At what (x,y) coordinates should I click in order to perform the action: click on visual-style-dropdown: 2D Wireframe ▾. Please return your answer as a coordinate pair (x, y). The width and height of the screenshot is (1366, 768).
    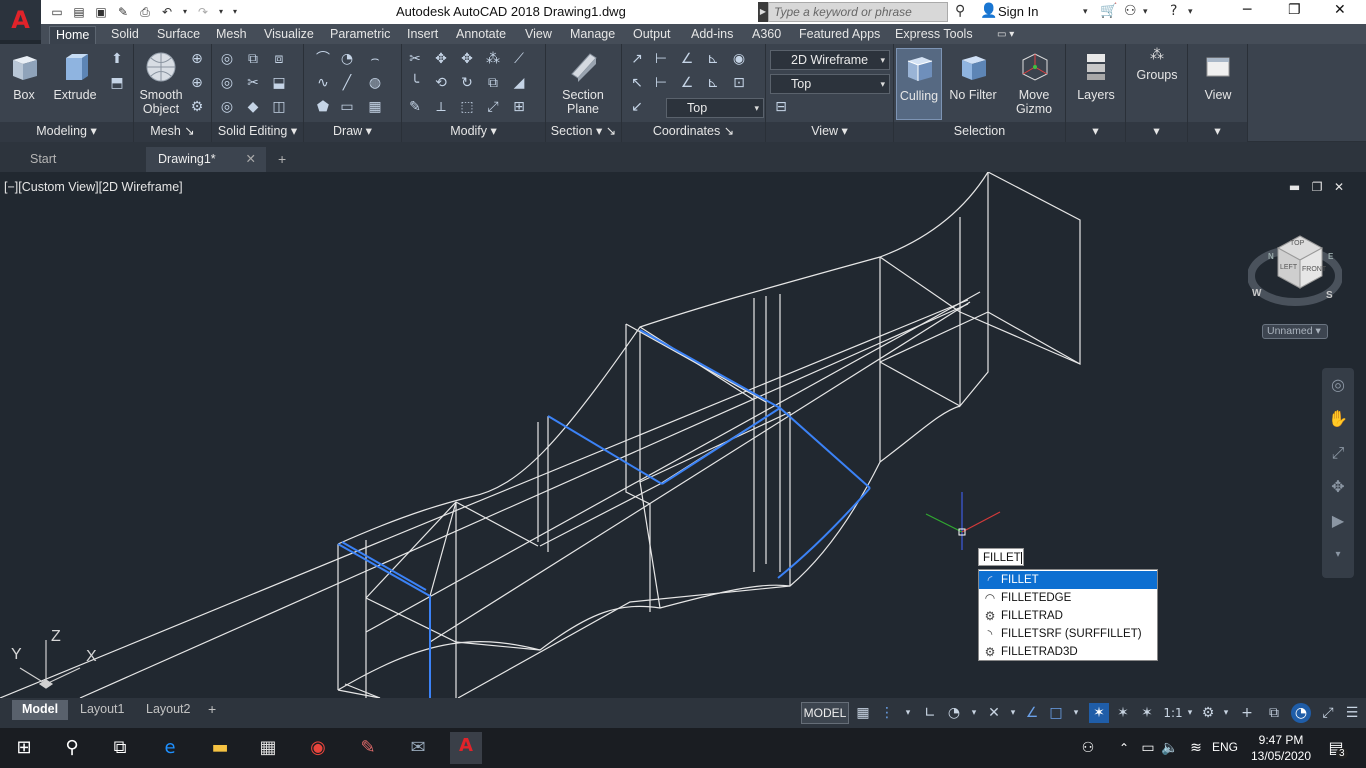
    Looking at the image, I should click on (830, 60).